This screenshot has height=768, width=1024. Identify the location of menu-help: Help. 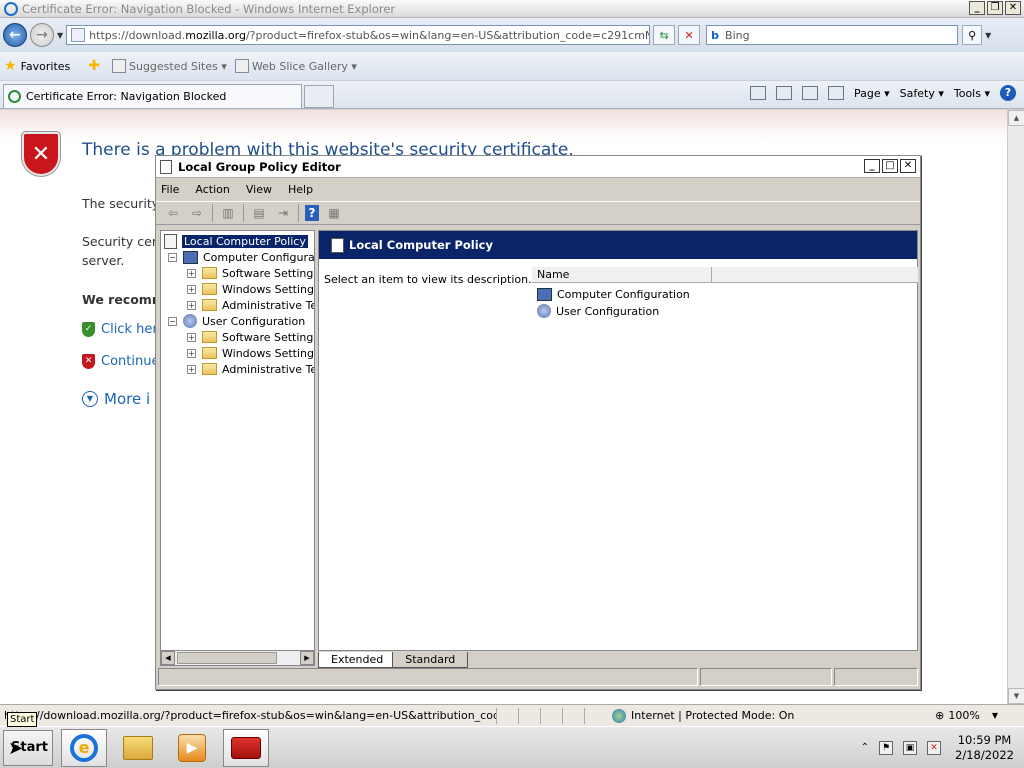
(300, 189).